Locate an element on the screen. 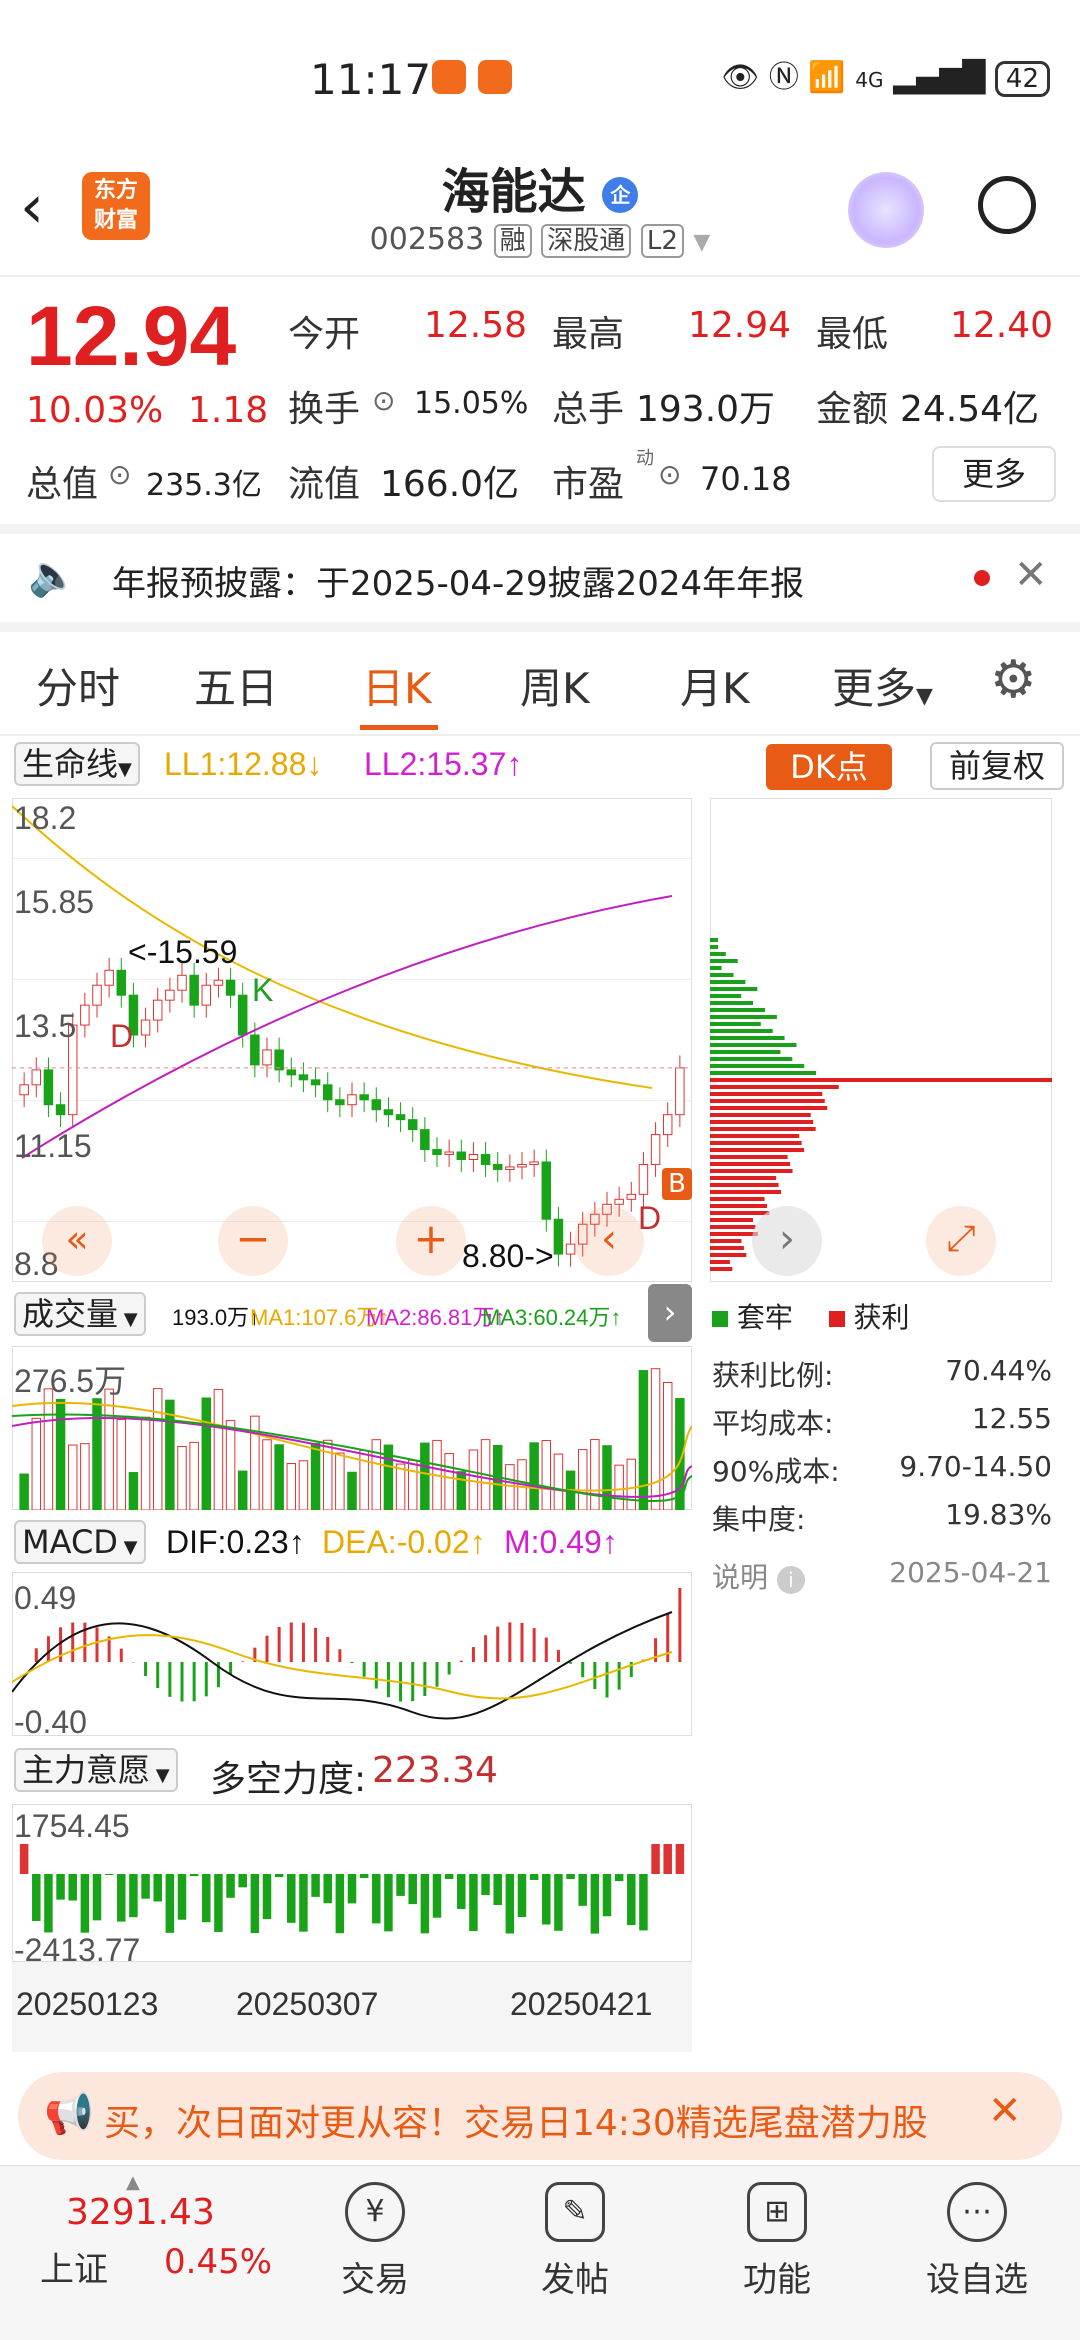  banner-text: 买，次日面对更从容！交易日14:30精选尾盘潜力股 is located at coordinates (539, 2120).